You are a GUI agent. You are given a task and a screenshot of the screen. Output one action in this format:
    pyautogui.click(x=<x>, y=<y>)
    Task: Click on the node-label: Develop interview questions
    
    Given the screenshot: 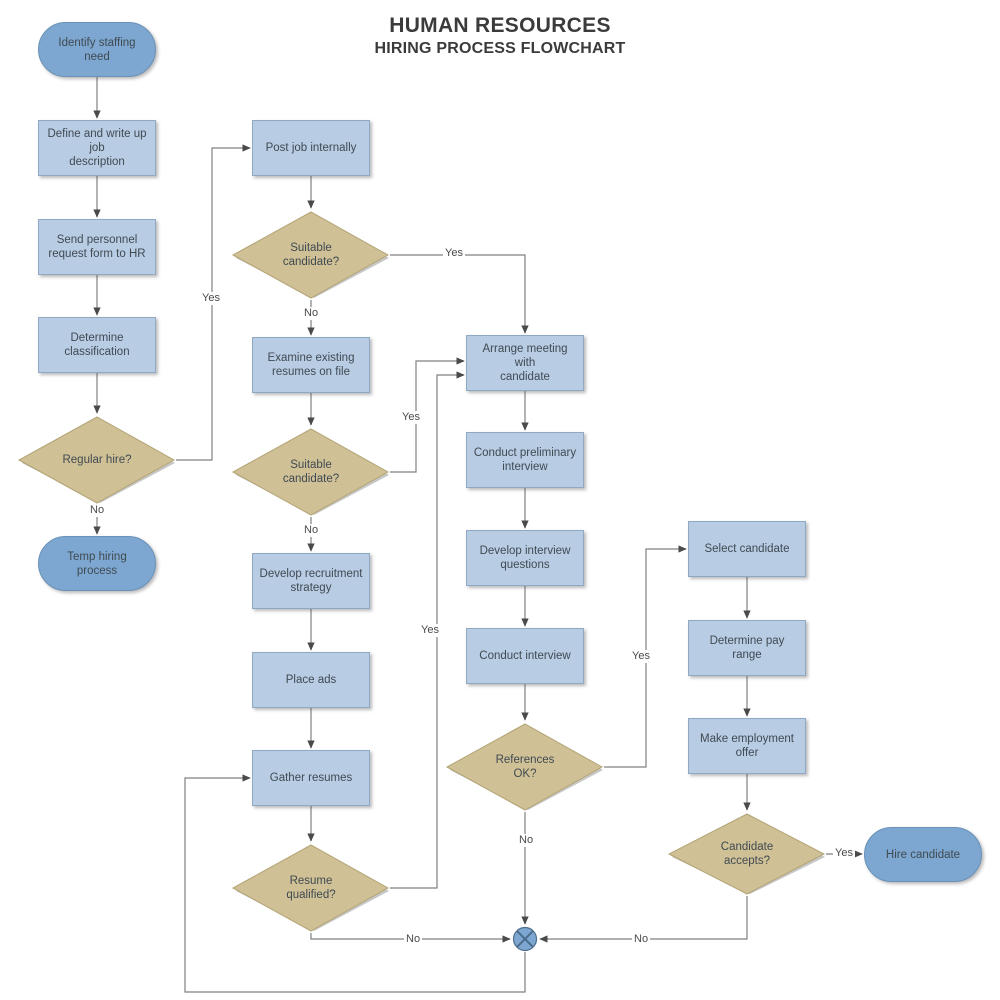 What is the action you would take?
    pyautogui.click(x=525, y=558)
    